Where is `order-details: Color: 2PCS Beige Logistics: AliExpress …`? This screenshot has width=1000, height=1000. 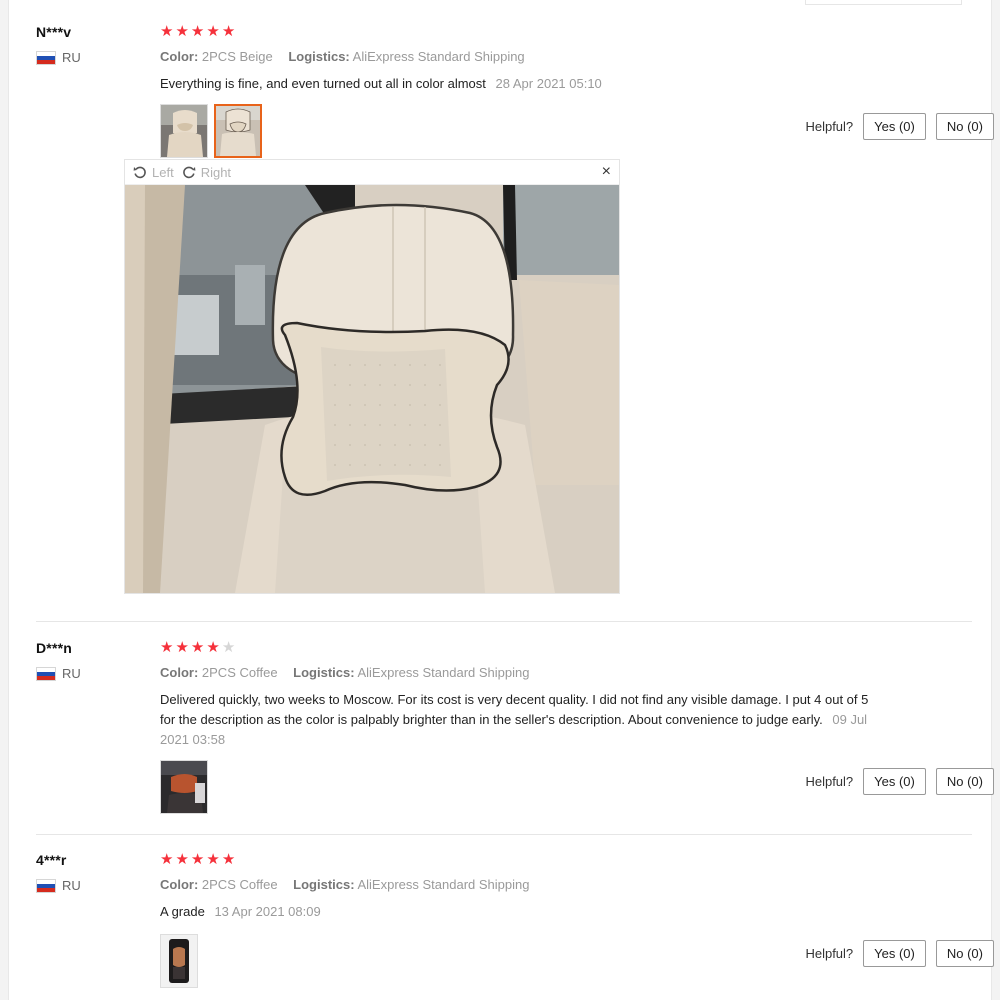 order-details: Color: 2PCS Beige Logistics: AliExpress … is located at coordinates (566, 56).